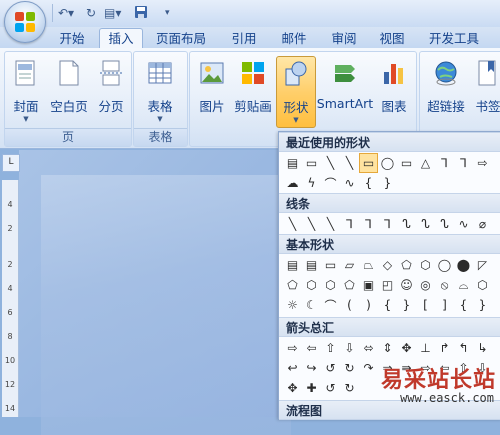 The width and height of the screenshot is (500, 435). Describe the element at coordinates (311, 348) in the screenshot. I see `arrow-shape: ⇦` at that location.